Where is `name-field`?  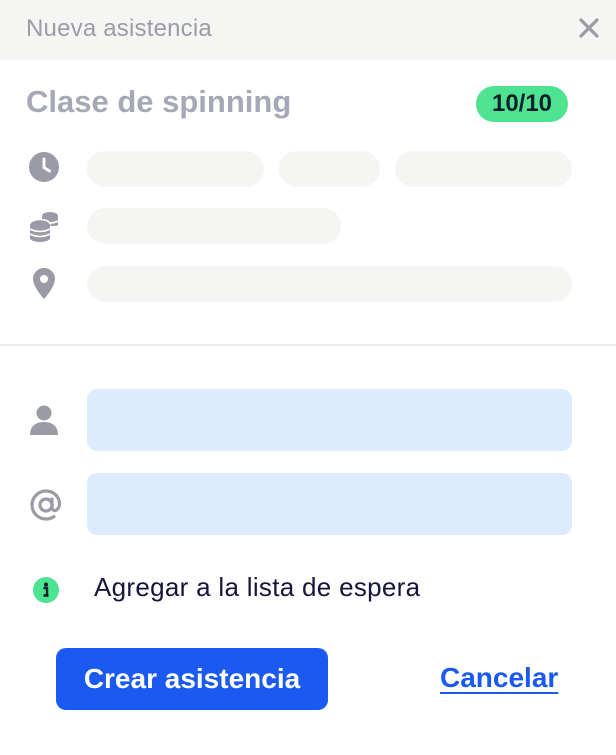
name-field is located at coordinates (329, 420).